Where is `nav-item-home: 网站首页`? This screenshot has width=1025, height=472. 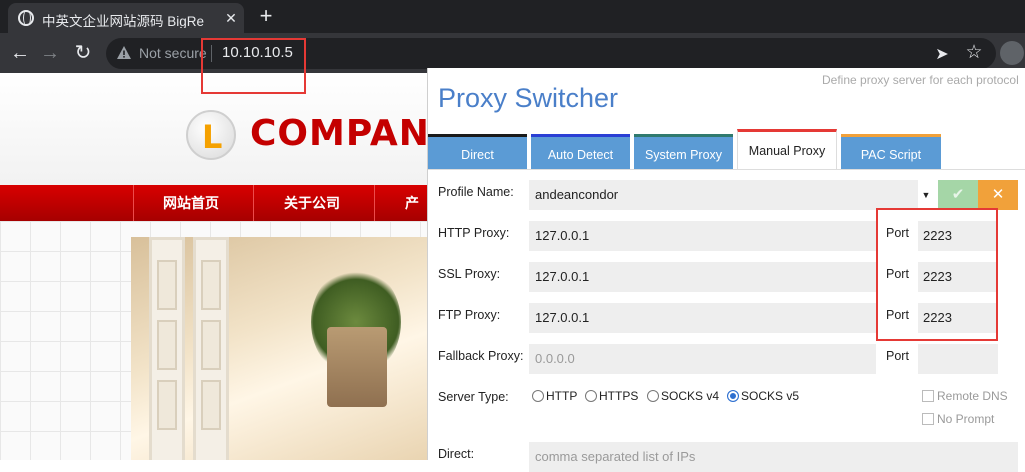 nav-item-home: 网站首页 is located at coordinates (191, 203).